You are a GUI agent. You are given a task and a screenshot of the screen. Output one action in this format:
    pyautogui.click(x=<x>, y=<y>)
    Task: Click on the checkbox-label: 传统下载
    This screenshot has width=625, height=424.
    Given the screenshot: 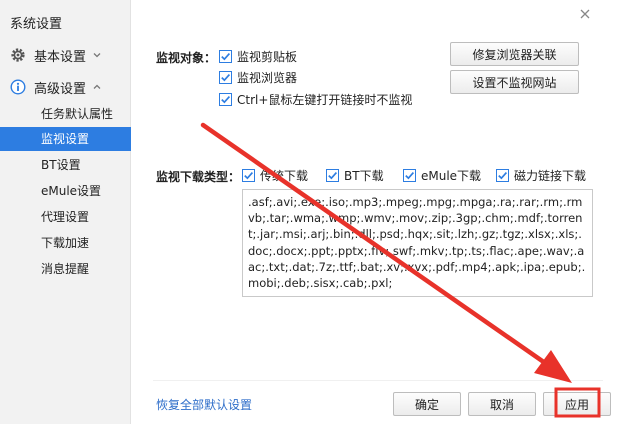 What is the action you would take?
    pyautogui.click(x=284, y=175)
    